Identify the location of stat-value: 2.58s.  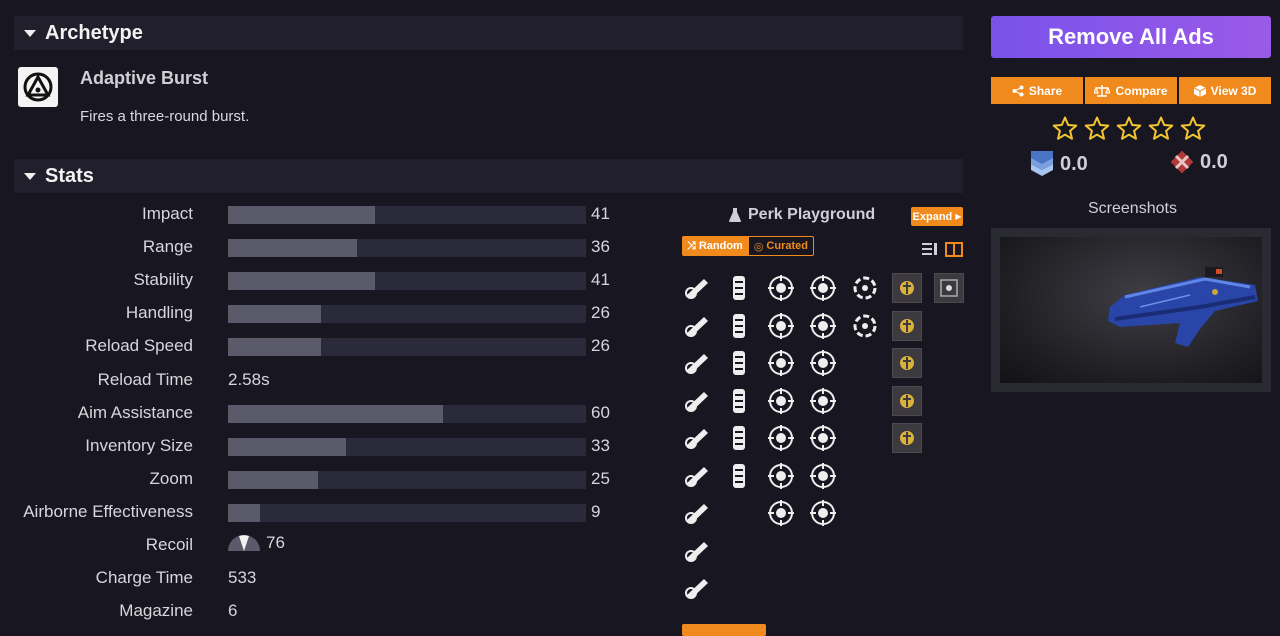
(249, 379).